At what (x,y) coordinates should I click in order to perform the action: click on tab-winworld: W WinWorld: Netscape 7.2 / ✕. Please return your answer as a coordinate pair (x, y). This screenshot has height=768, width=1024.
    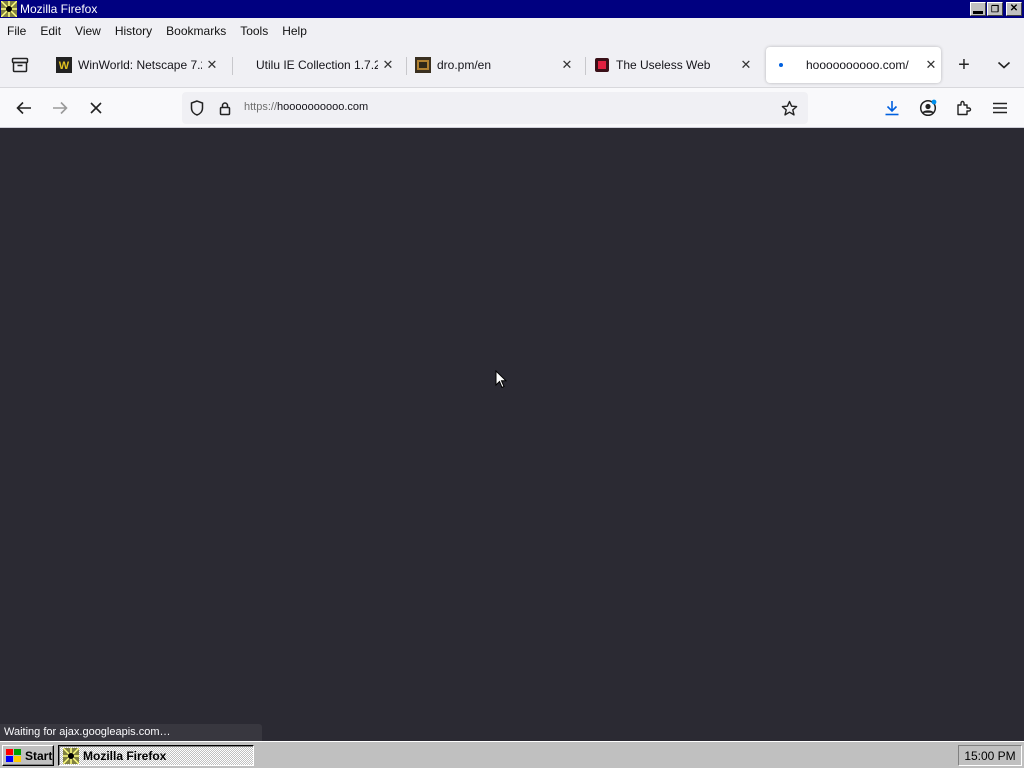
    Looking at the image, I should click on (134, 65).